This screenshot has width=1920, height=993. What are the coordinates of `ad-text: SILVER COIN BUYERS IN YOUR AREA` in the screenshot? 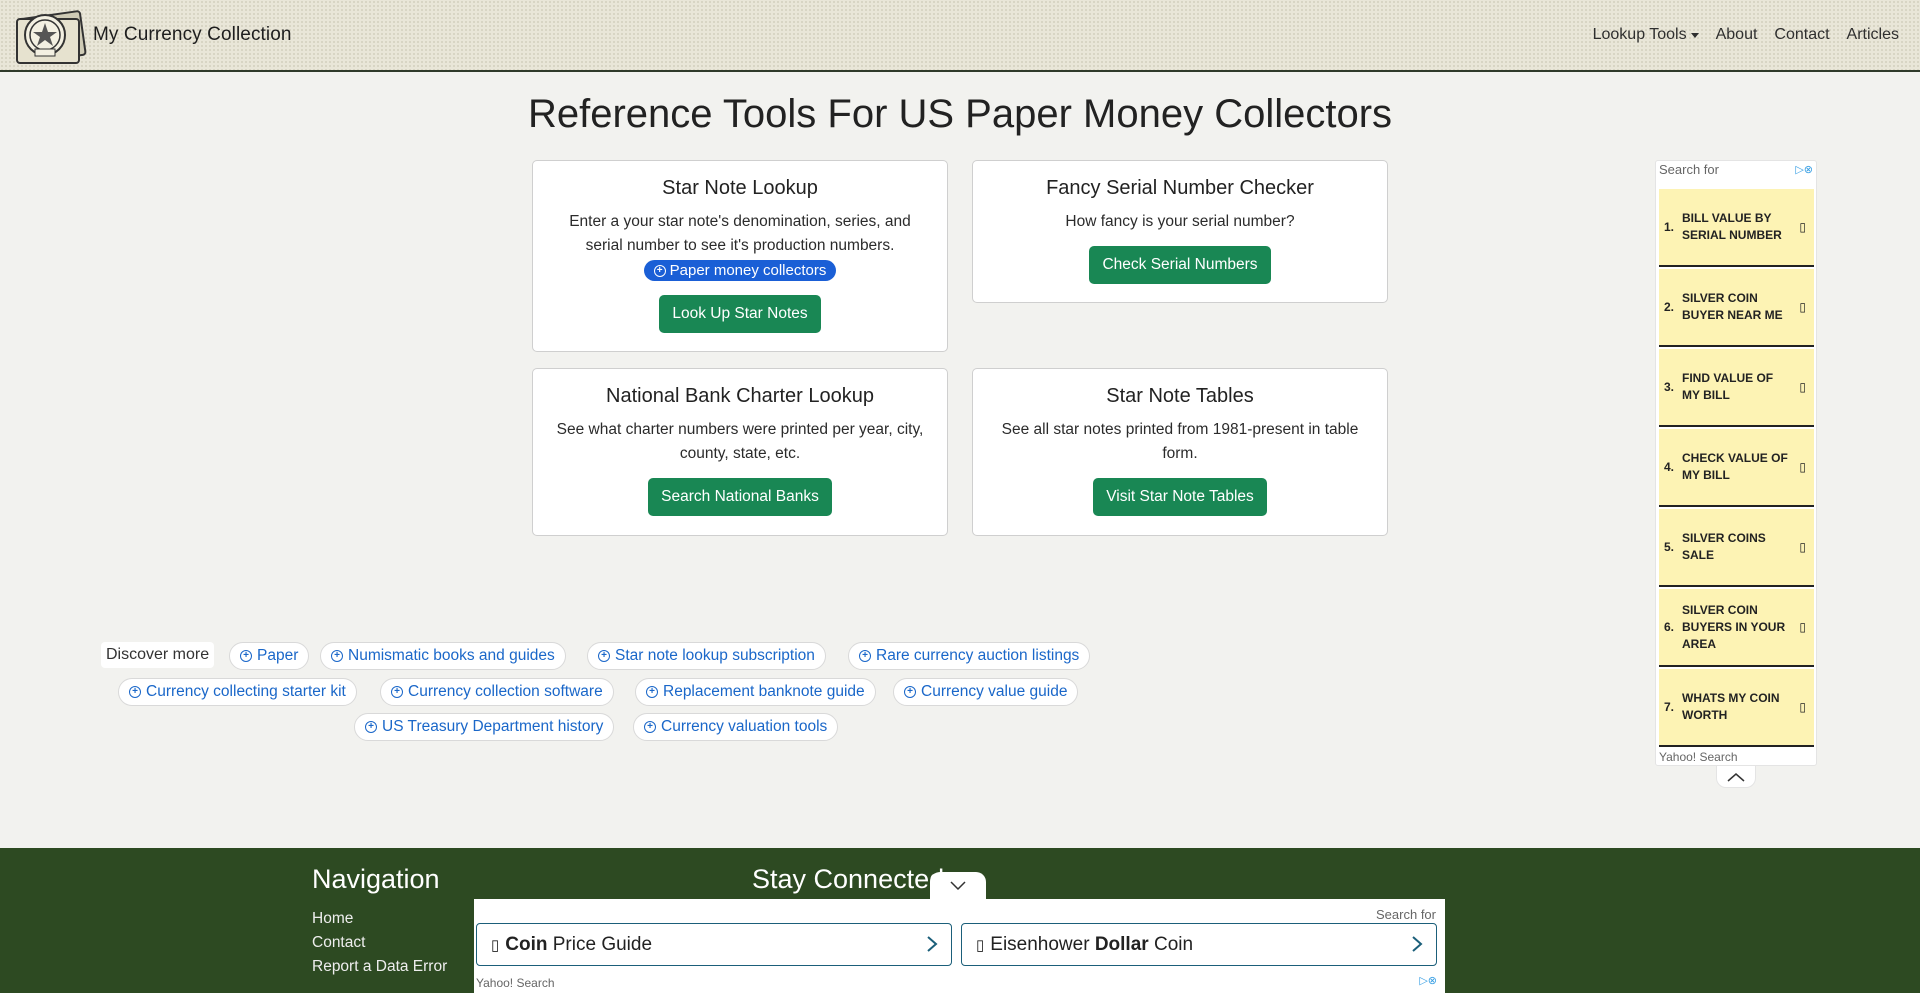 It's located at (1734, 626).